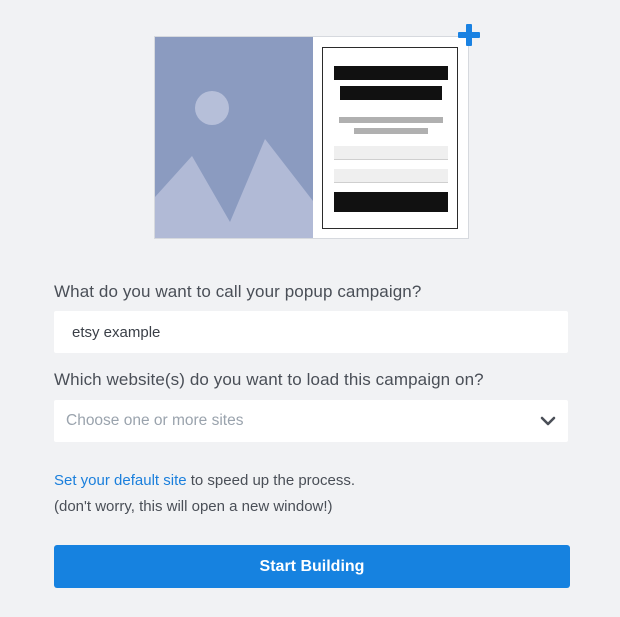  I want to click on set-default-site-link: Set your default site, so click(120, 480).